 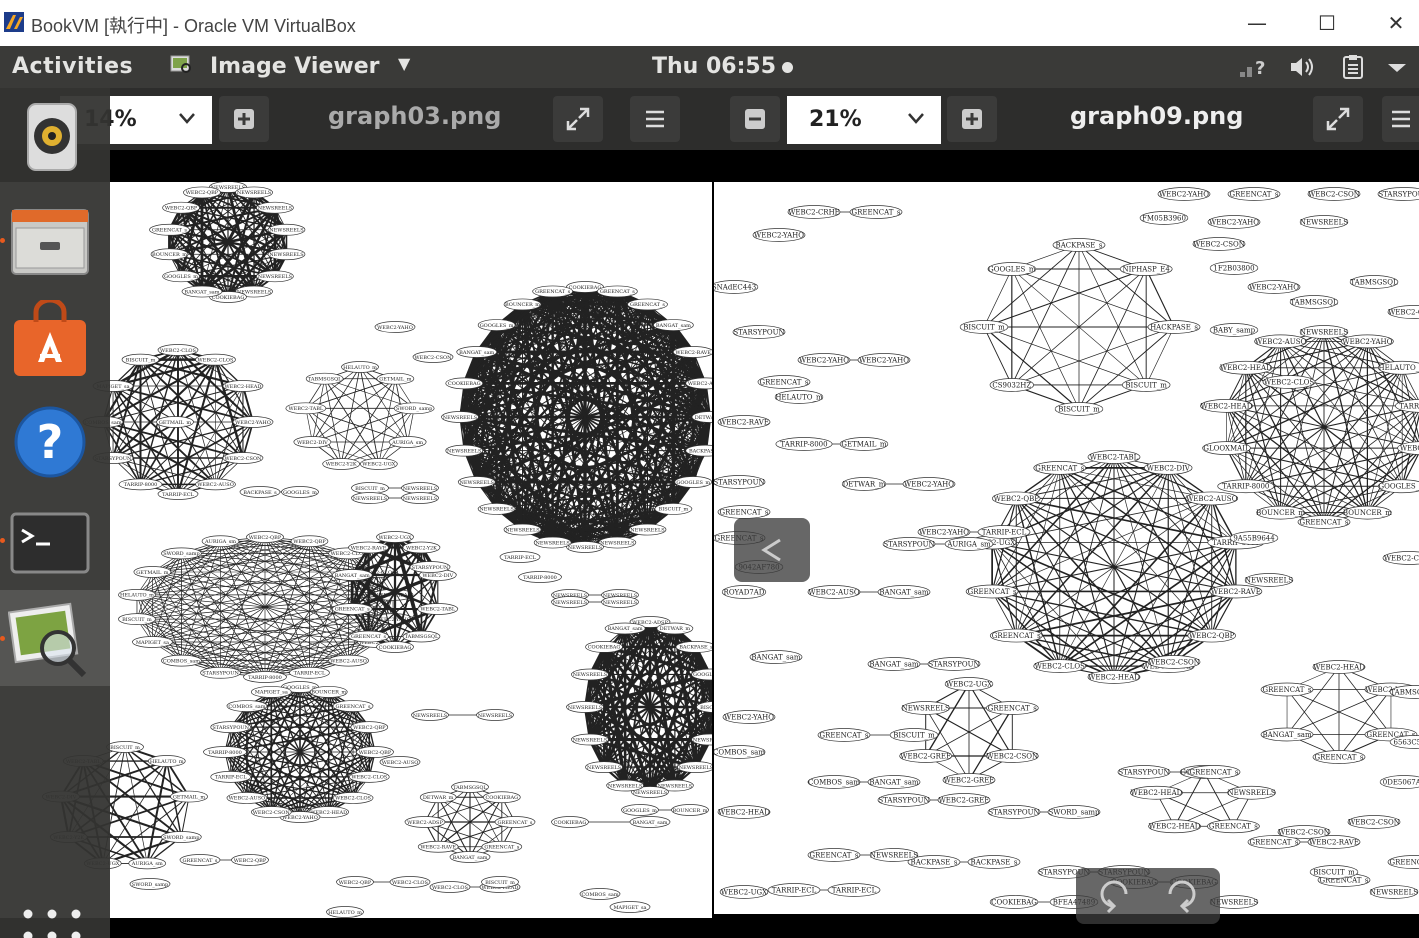 I want to click on zoom-value: 21%, so click(x=835, y=119).